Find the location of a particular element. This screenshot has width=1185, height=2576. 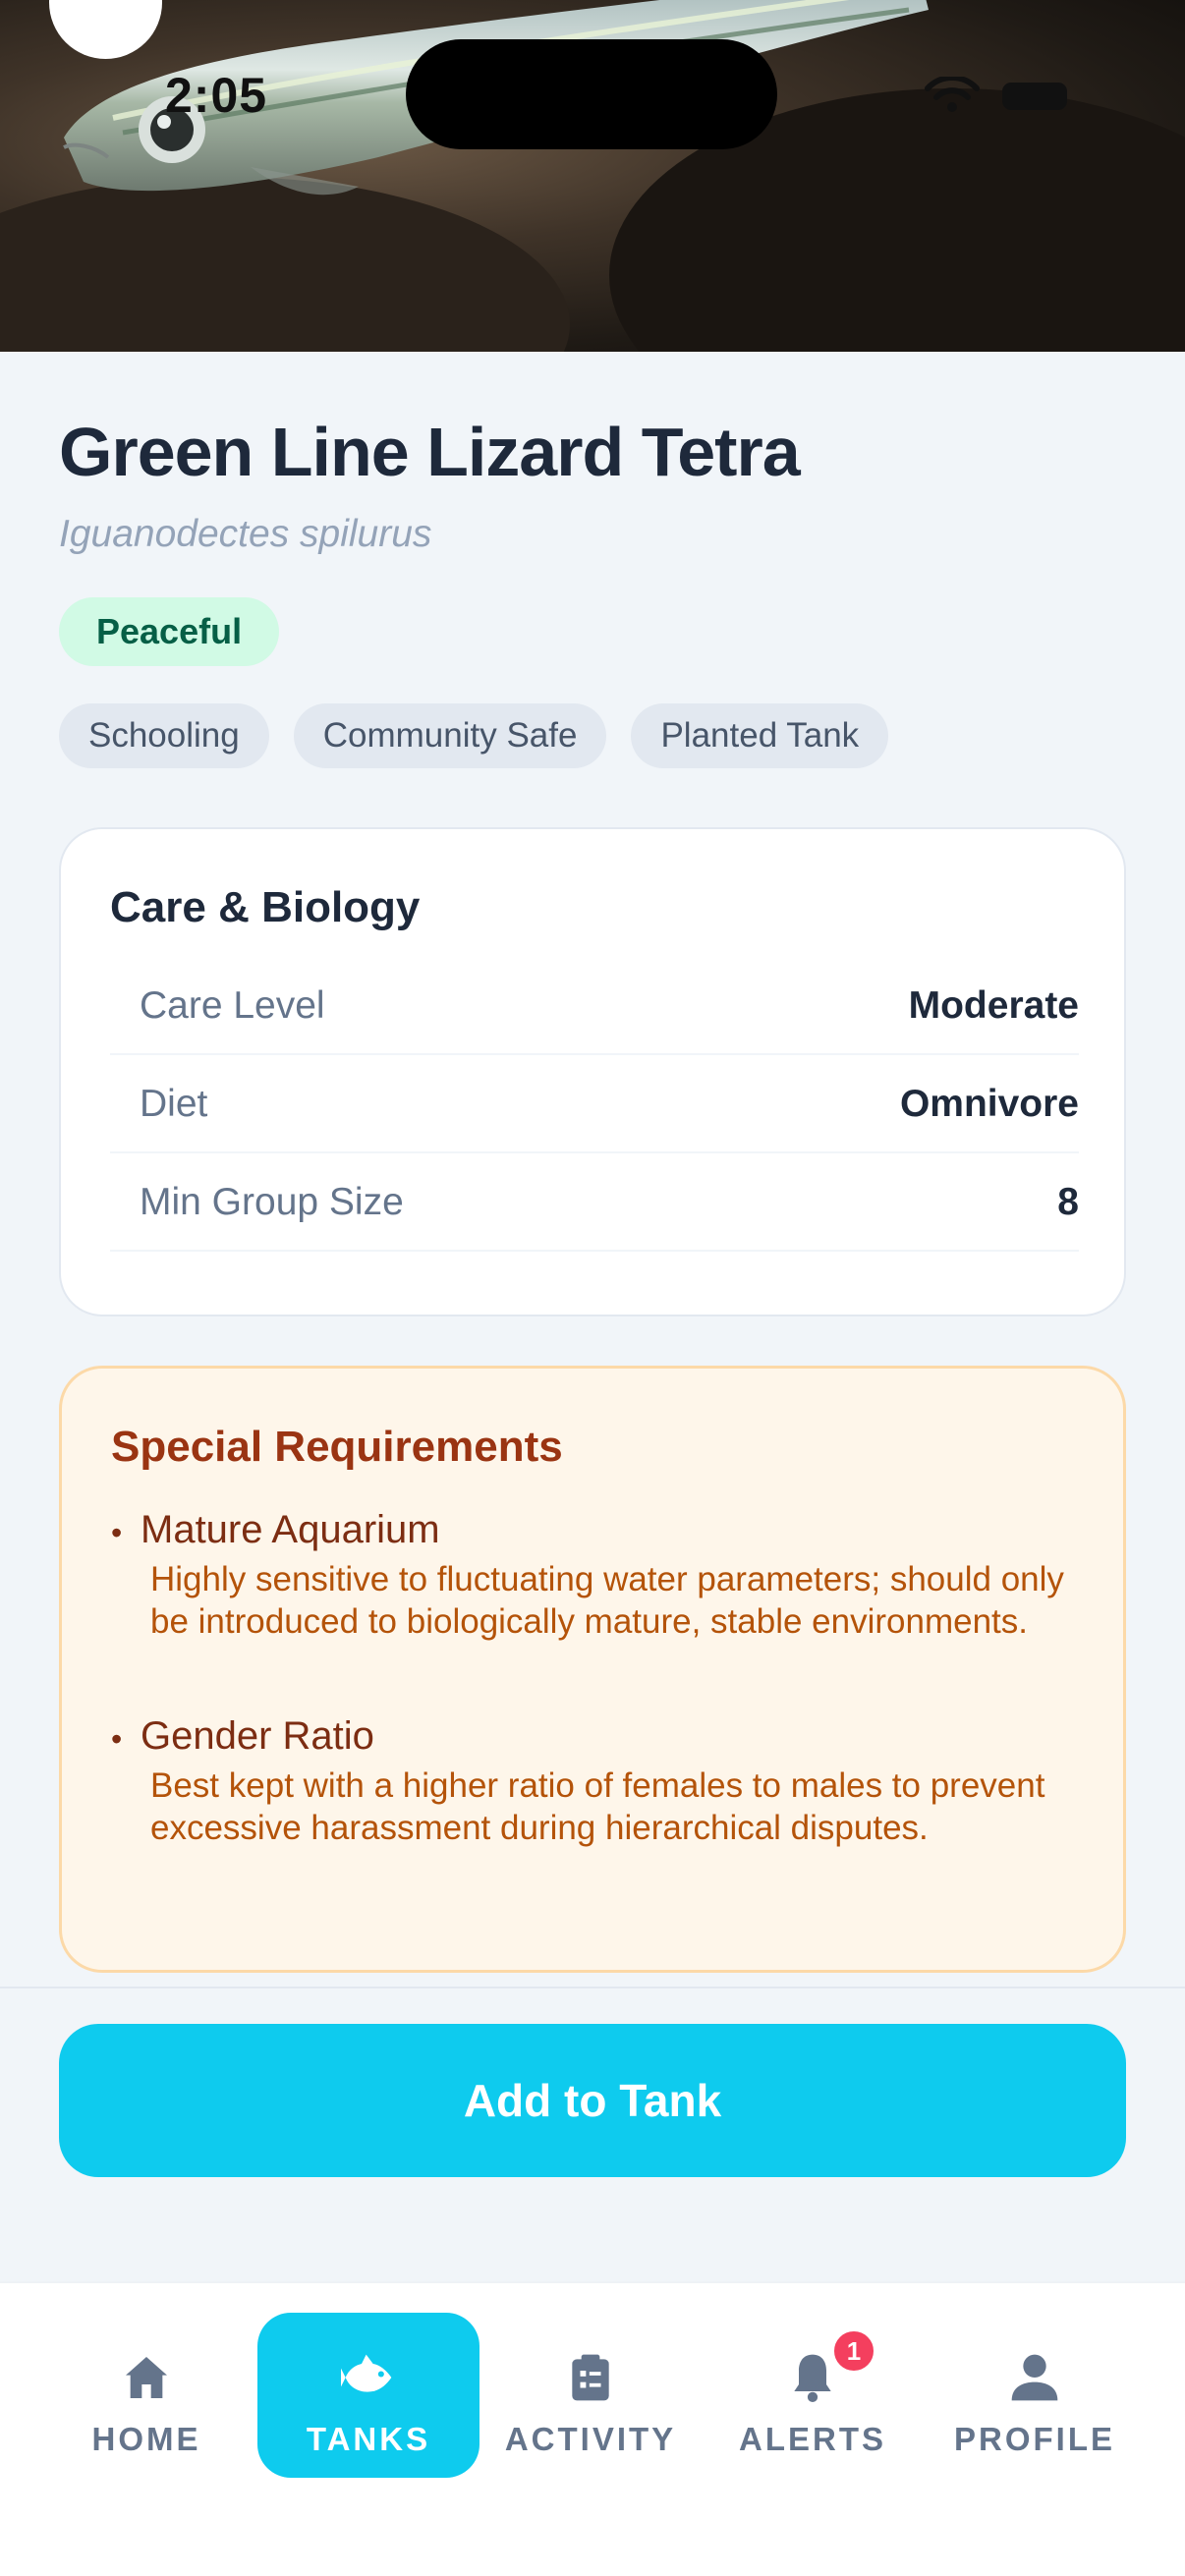

tag-list: Schooling Community Safe Planted Tank is located at coordinates (474, 735).